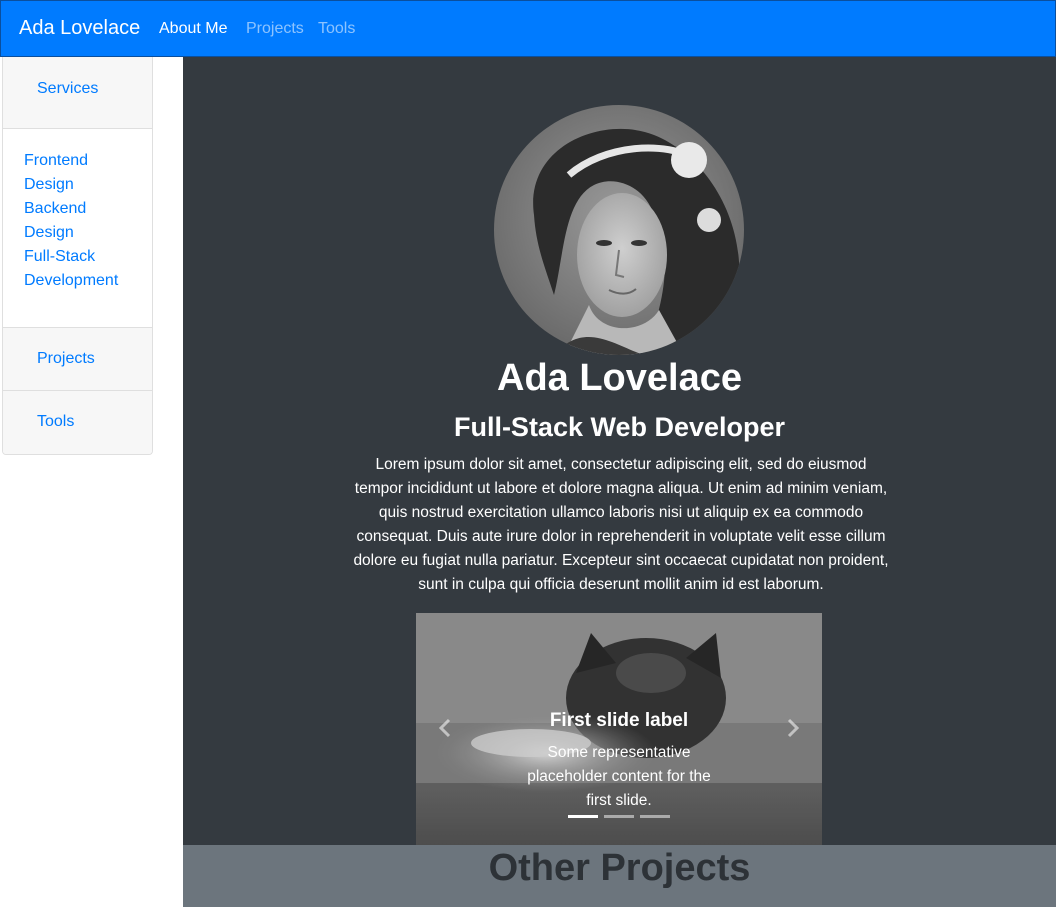 The width and height of the screenshot is (1056, 907). What do you see at coordinates (619, 378) in the screenshot?
I see `profile-name: Ada Lovelace` at bounding box center [619, 378].